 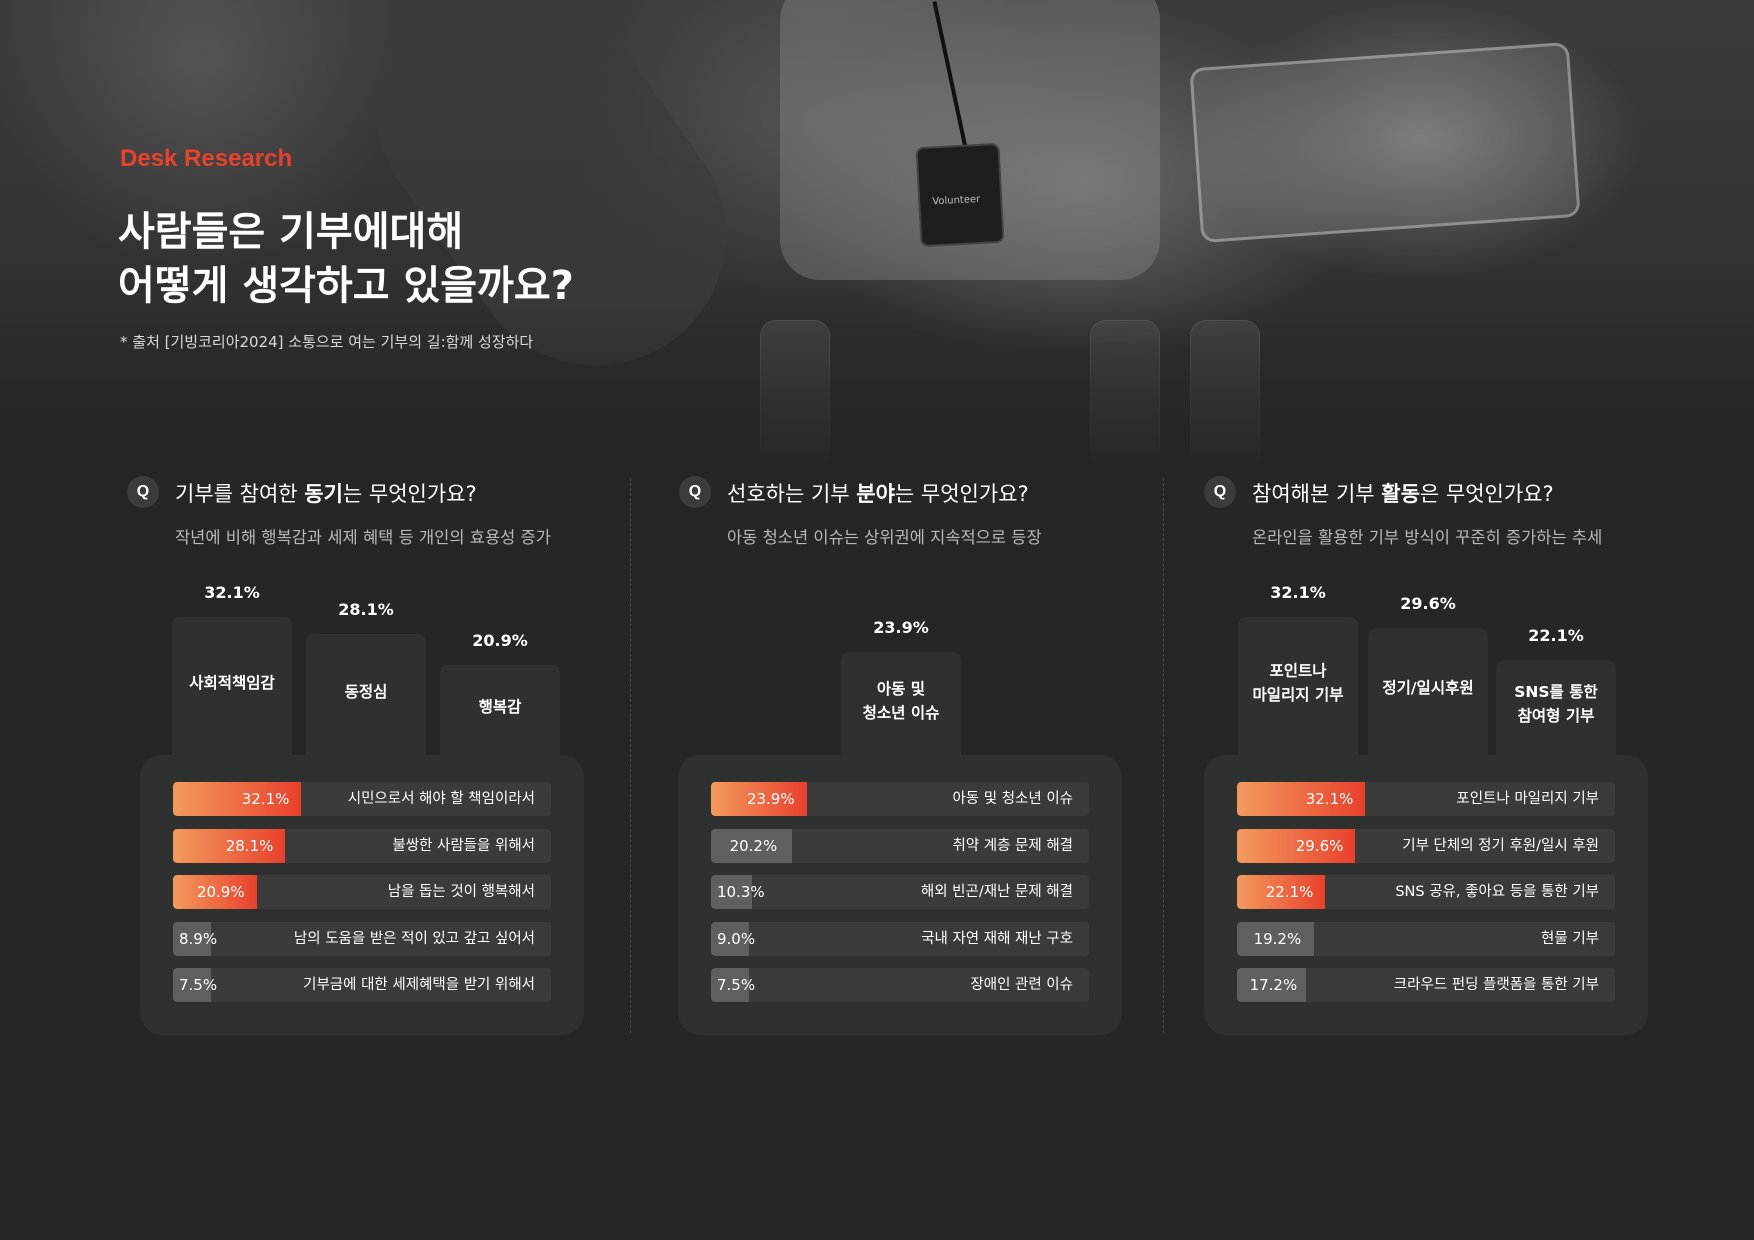 What do you see at coordinates (1428, 691) in the screenshot?
I see `podium-column: 정기/일시후원` at bounding box center [1428, 691].